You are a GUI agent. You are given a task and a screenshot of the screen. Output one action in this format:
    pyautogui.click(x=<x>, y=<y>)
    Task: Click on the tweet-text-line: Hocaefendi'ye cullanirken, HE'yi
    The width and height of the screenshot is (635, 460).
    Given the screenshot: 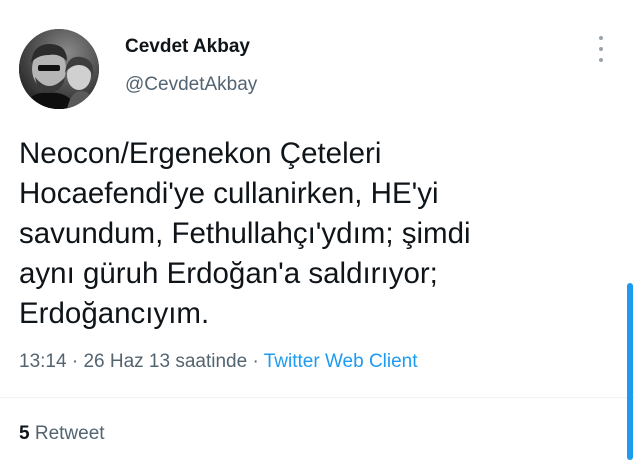 What is the action you would take?
    pyautogui.click(x=229, y=193)
    